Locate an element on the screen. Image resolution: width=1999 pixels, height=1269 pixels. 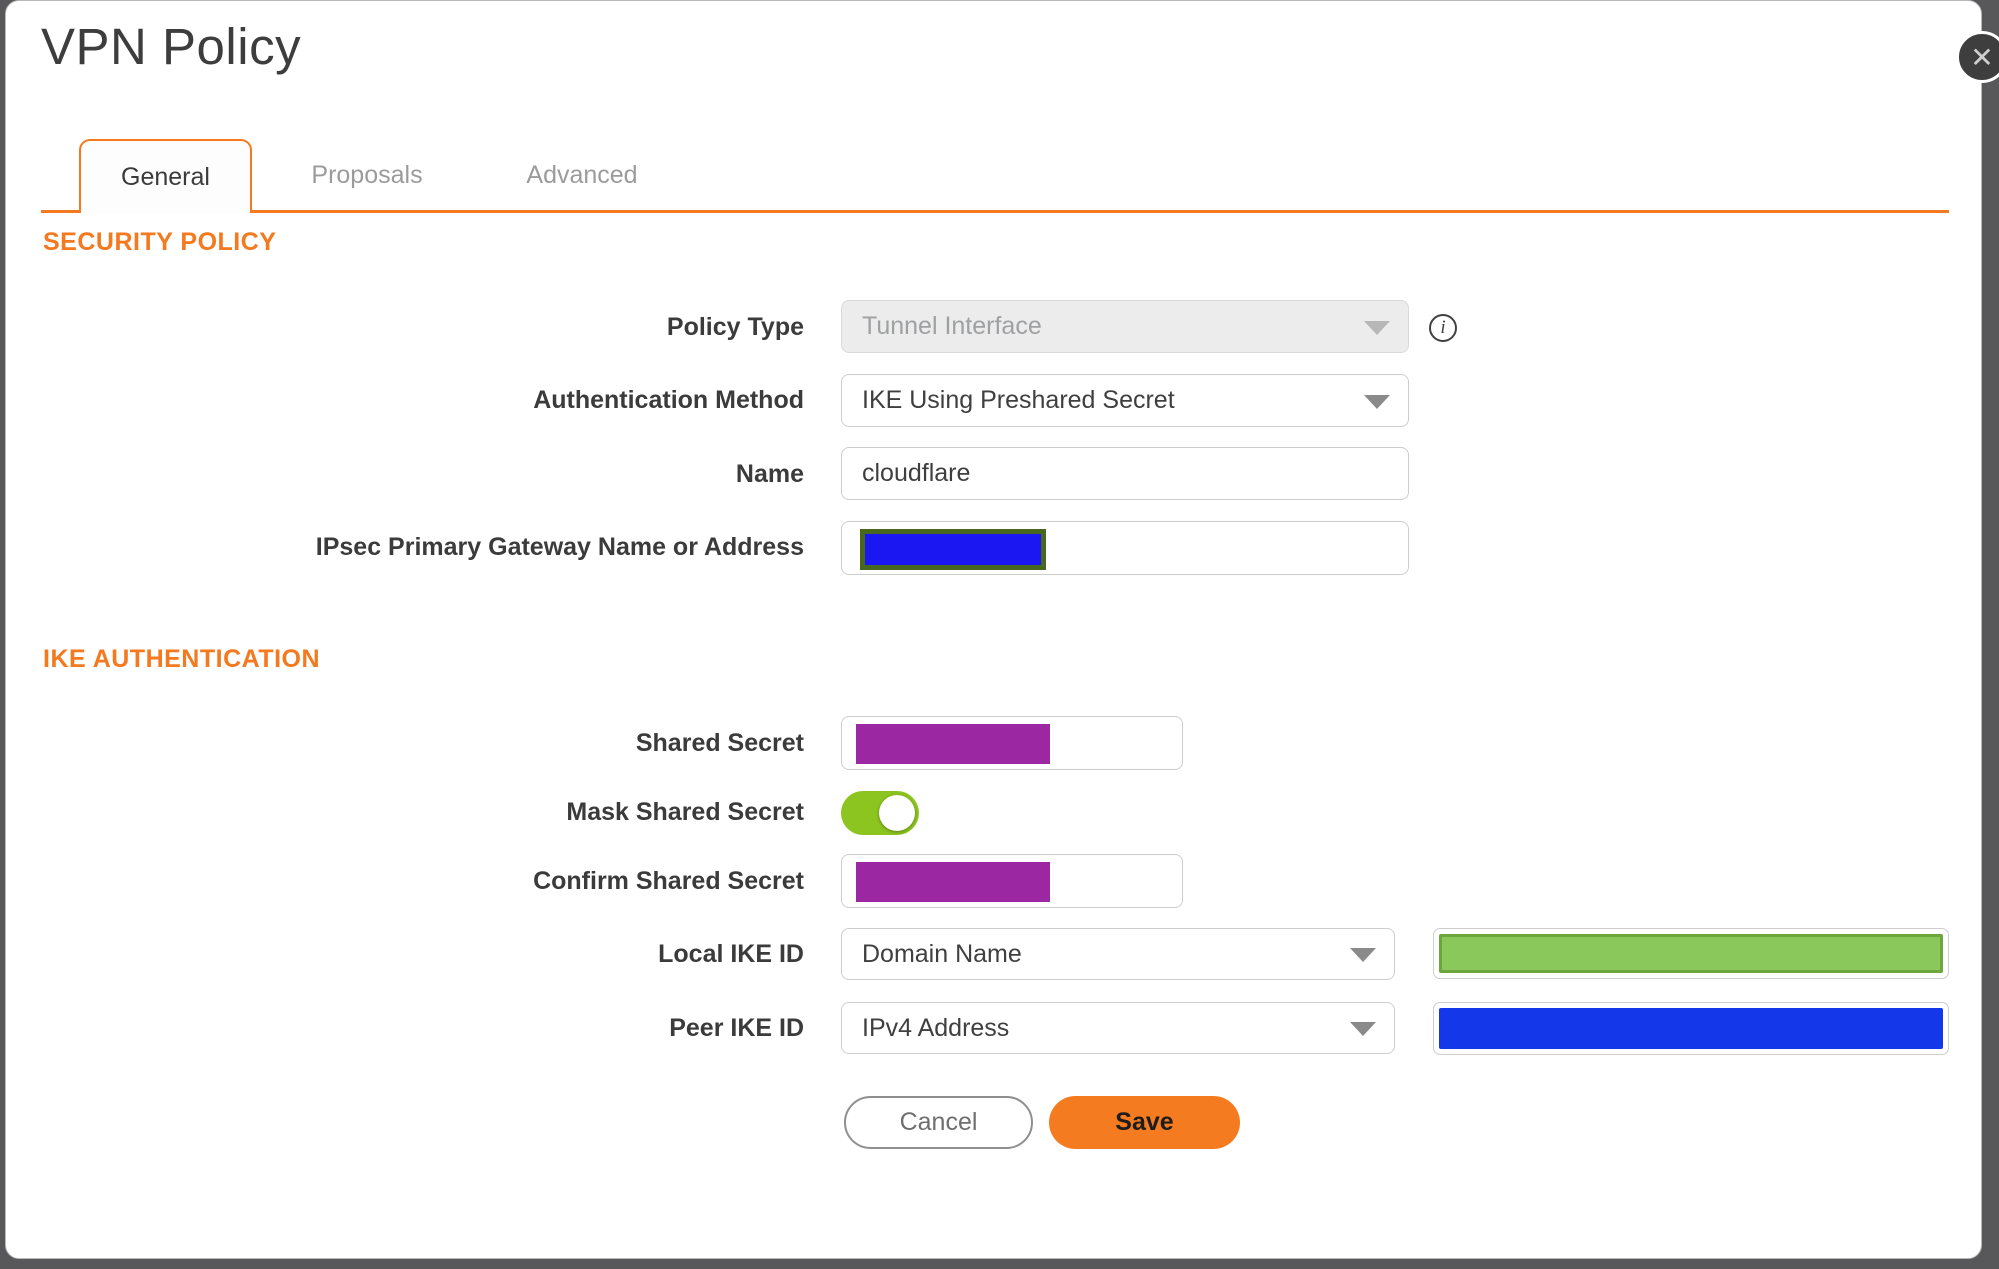
save-button: Save is located at coordinates (1144, 1122).